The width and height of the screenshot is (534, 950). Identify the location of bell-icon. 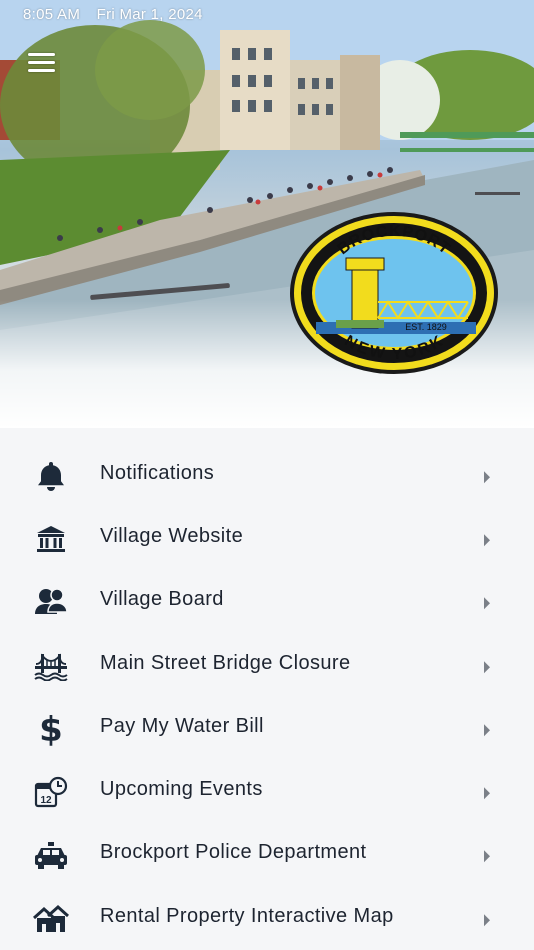
(51, 476).